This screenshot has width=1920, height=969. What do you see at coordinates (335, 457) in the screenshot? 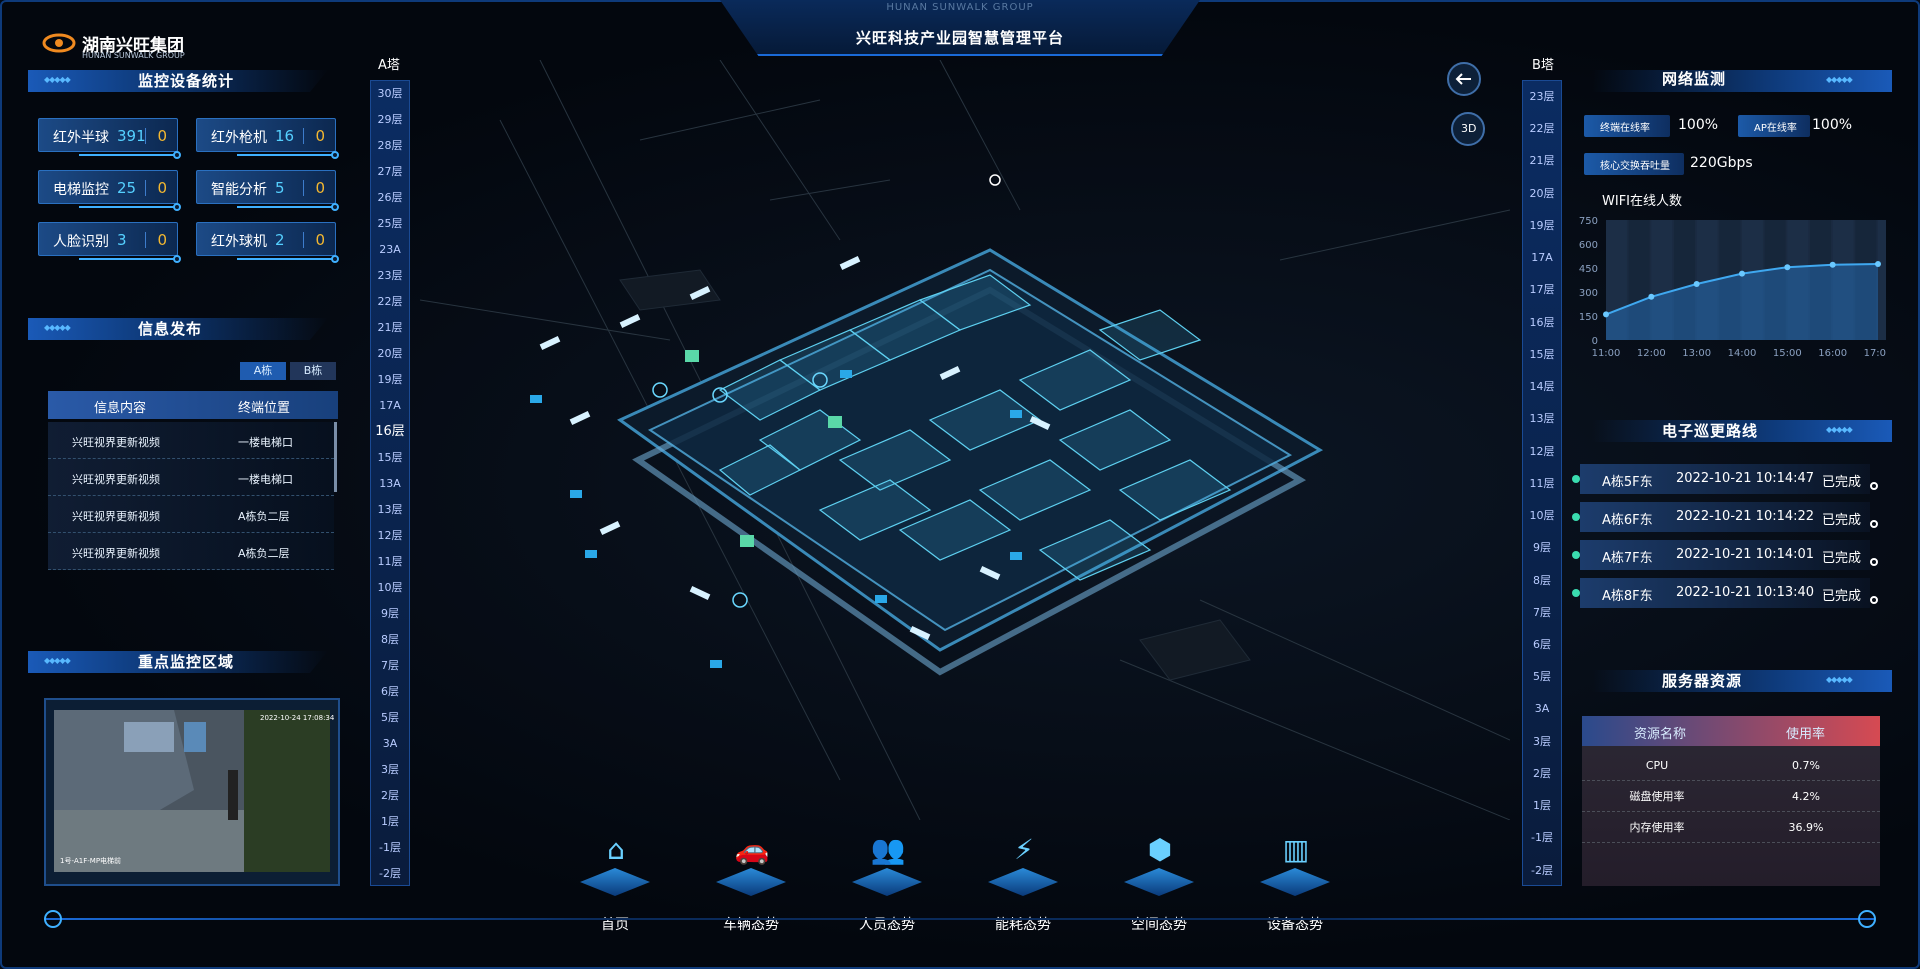
I see `scrollbar` at bounding box center [335, 457].